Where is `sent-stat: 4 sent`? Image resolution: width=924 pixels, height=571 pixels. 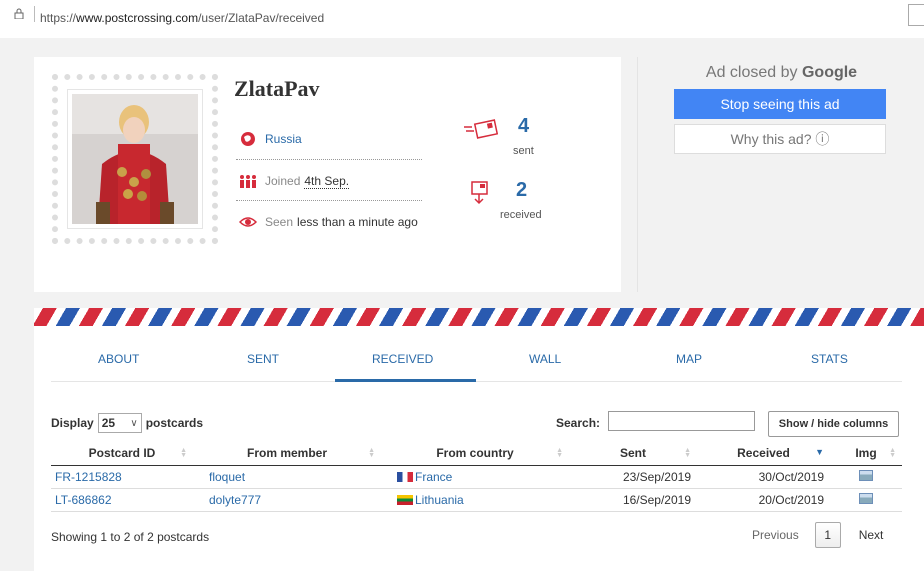
sent-stat: 4 sent is located at coordinates (504, 140).